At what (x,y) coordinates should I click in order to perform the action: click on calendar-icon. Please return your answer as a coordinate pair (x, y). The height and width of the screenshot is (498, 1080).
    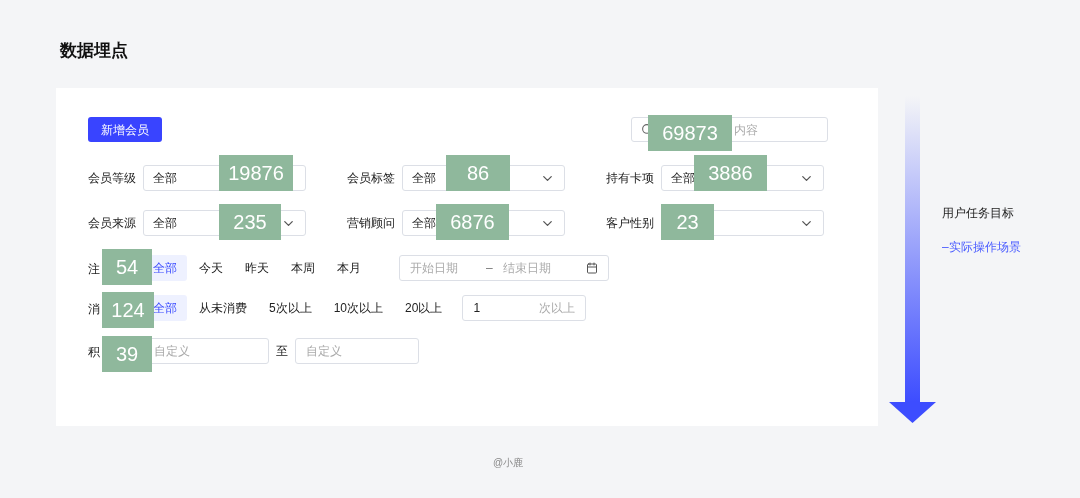
    Looking at the image, I should click on (592, 268).